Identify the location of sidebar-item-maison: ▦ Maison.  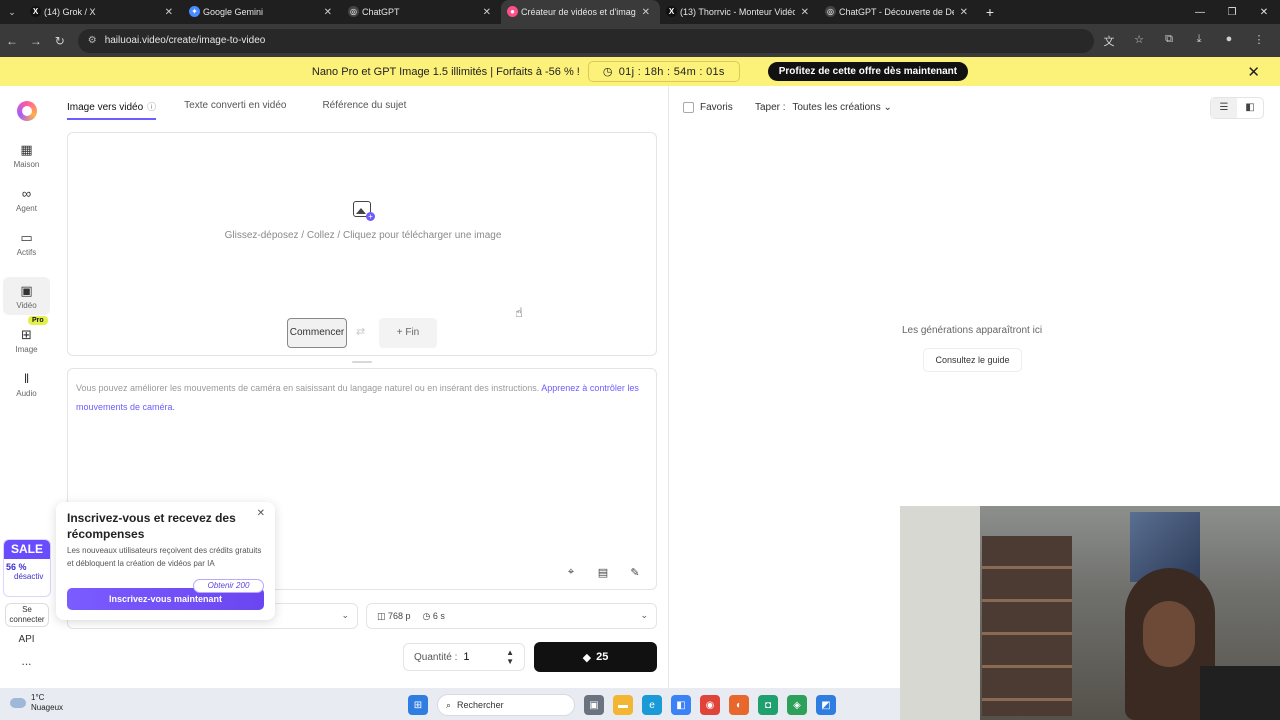
(26, 155).